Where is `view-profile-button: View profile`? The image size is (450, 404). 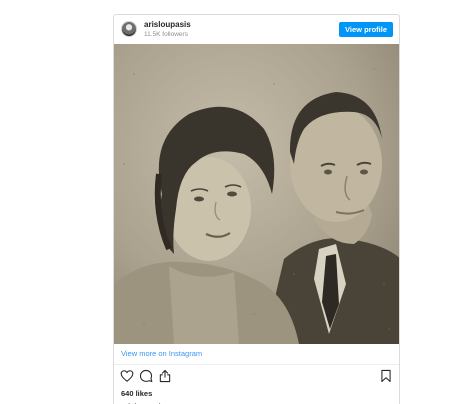 view-profile-button: View profile is located at coordinates (366, 29).